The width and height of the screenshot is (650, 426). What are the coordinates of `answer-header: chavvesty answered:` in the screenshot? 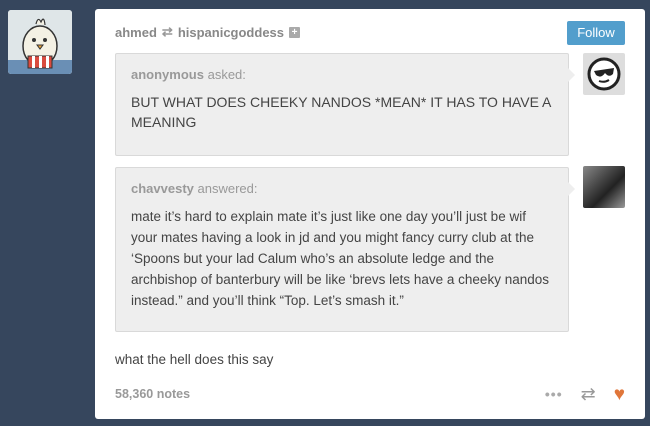 It's located at (342, 188).